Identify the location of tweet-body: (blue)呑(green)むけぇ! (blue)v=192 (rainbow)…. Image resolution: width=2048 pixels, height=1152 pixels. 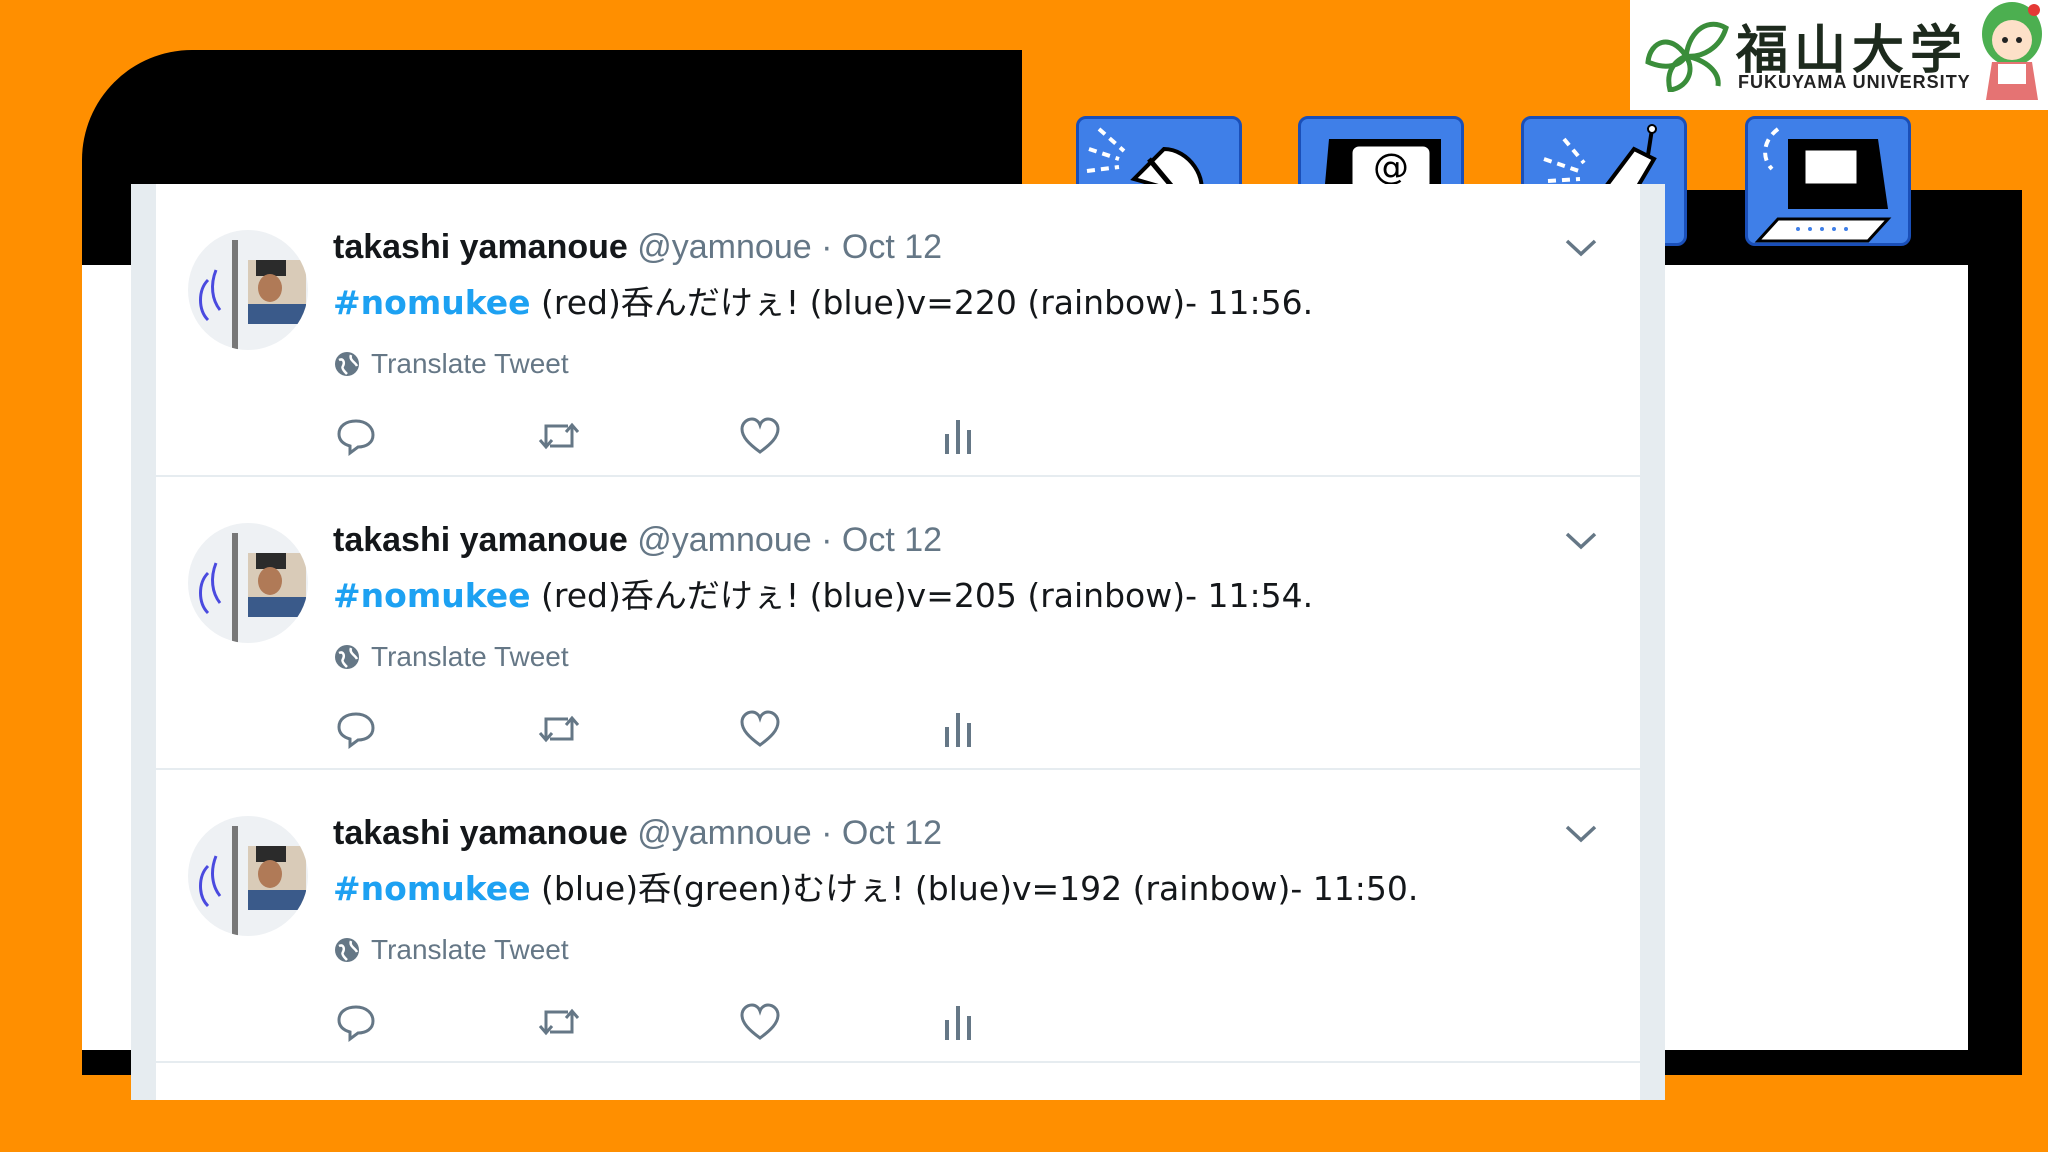
(974, 888).